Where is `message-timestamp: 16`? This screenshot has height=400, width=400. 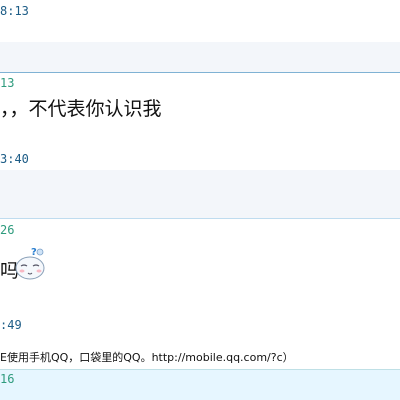 message-timestamp: 16 is located at coordinates (7, 379).